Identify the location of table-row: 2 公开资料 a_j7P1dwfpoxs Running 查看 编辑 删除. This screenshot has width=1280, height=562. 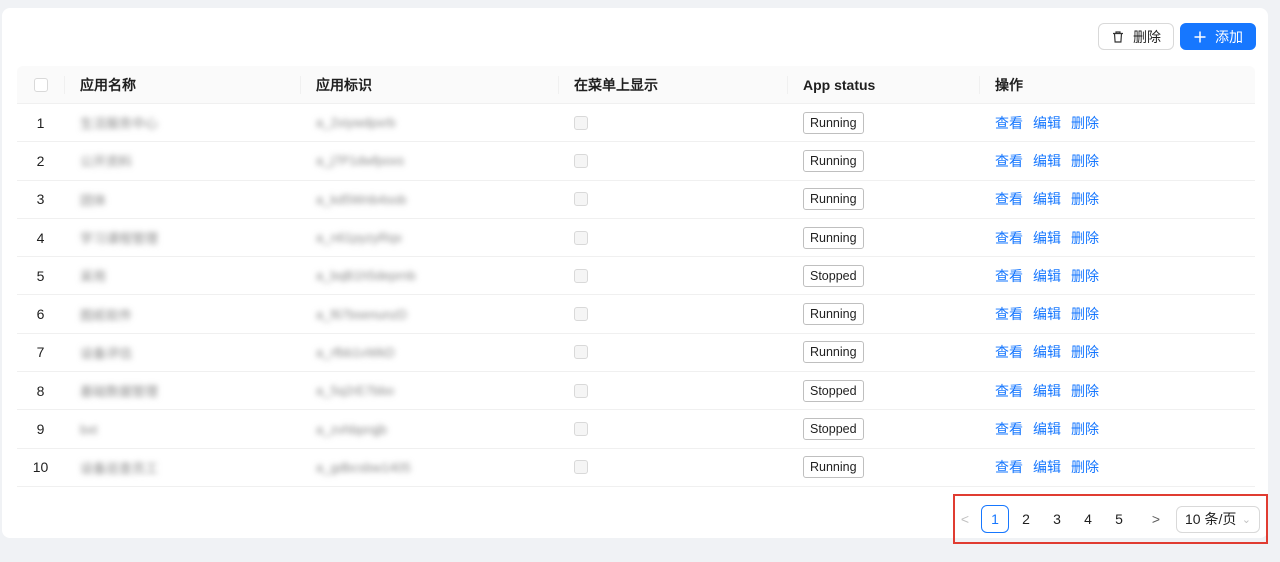
(636, 161).